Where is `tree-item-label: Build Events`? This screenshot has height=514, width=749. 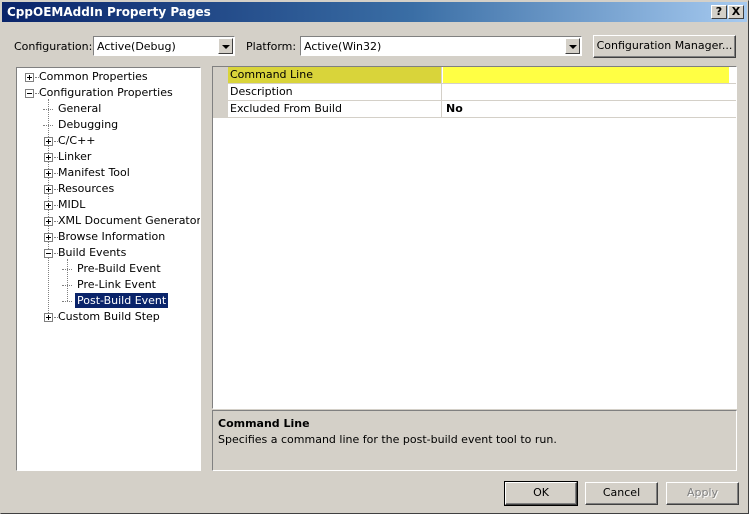 tree-item-label: Build Events is located at coordinates (92, 252).